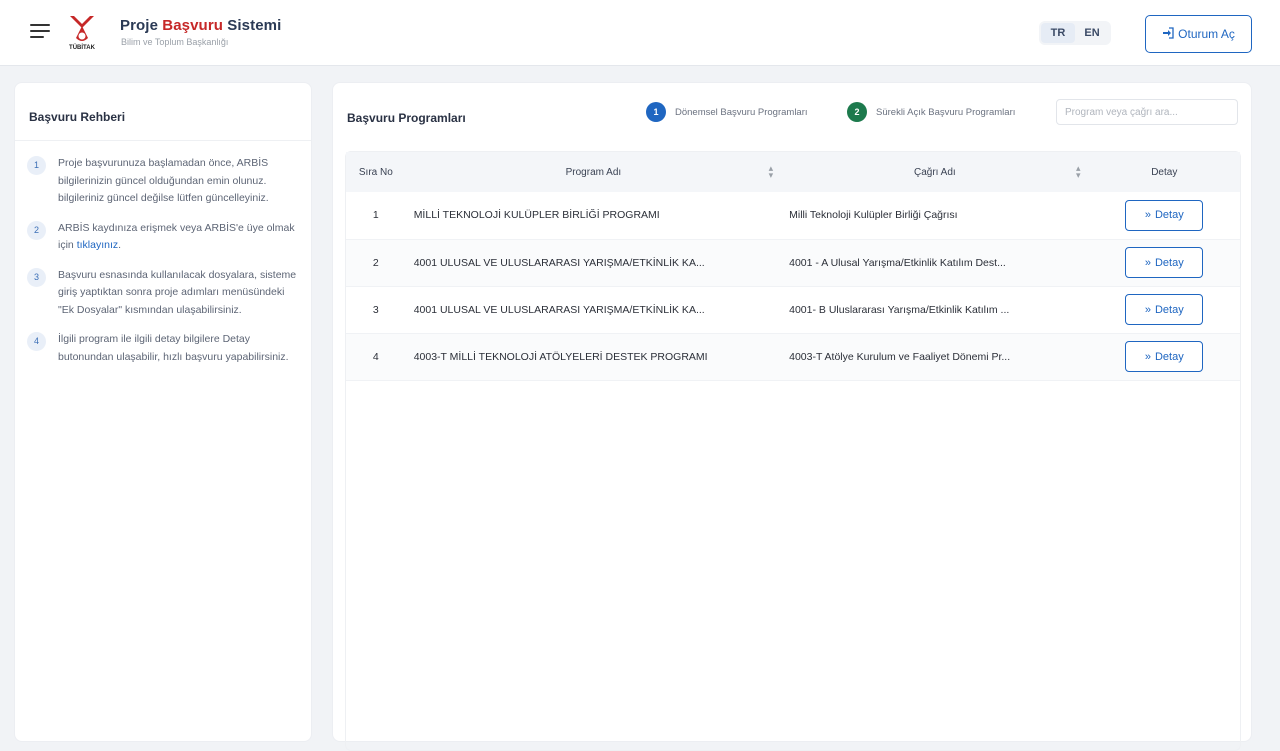 The image size is (1280, 751). What do you see at coordinates (141, 25) in the screenshot?
I see `app-title-part1: Proje` at bounding box center [141, 25].